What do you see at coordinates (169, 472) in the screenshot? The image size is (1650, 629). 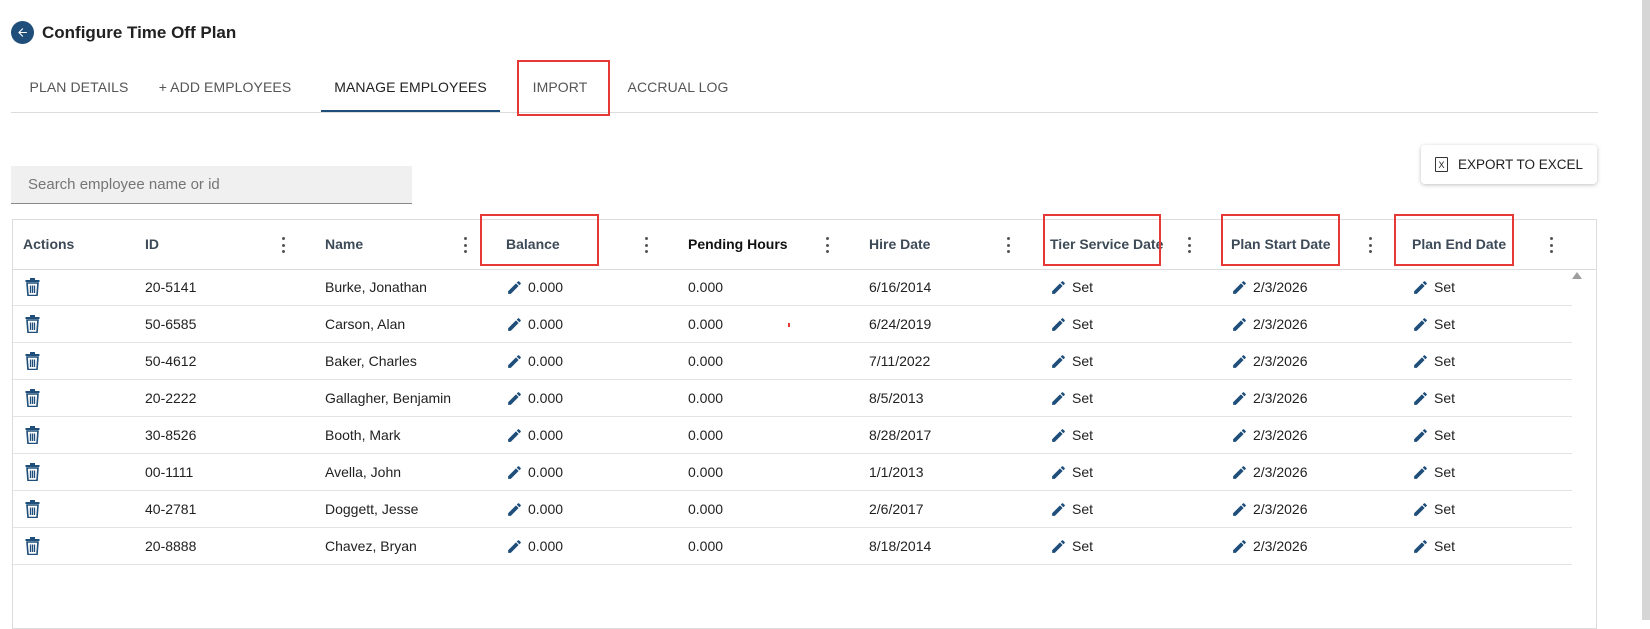 I see `cell-id: 00-1111` at bounding box center [169, 472].